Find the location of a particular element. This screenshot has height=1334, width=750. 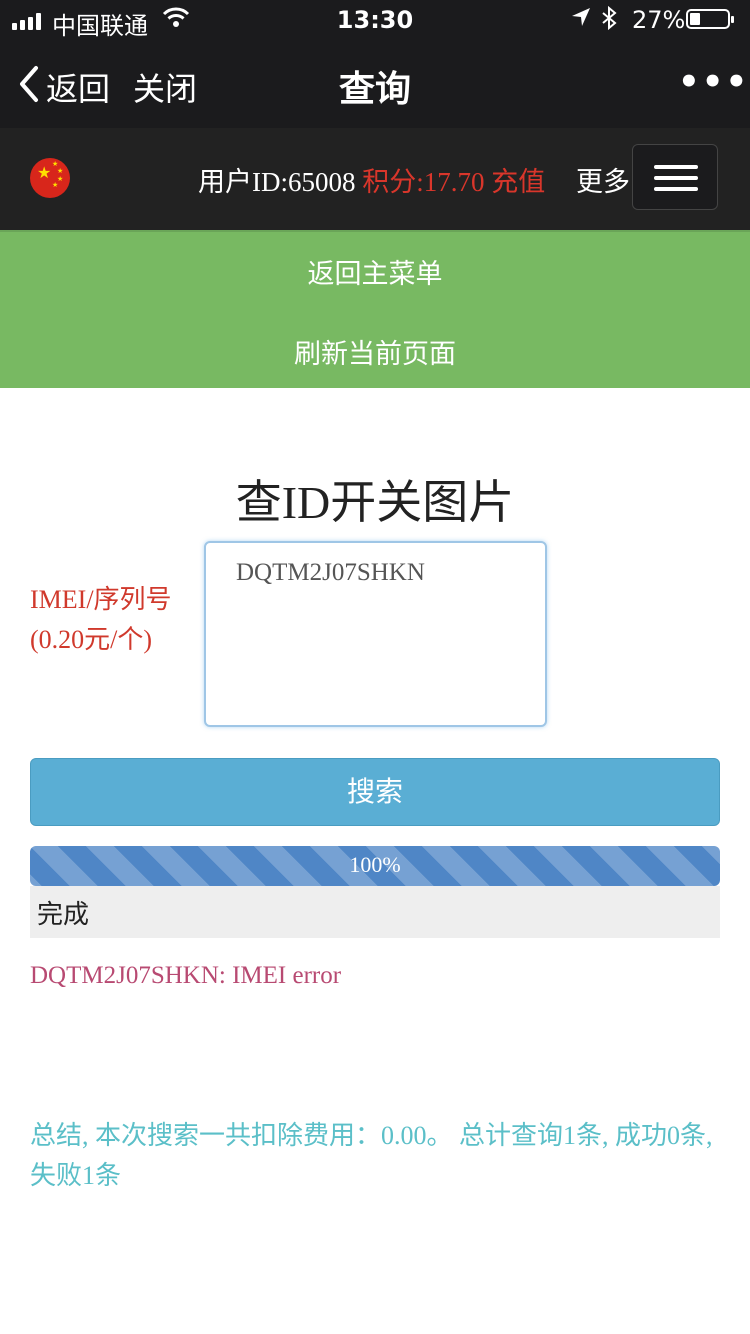

bluetooth-icon is located at coordinates (609, 20).